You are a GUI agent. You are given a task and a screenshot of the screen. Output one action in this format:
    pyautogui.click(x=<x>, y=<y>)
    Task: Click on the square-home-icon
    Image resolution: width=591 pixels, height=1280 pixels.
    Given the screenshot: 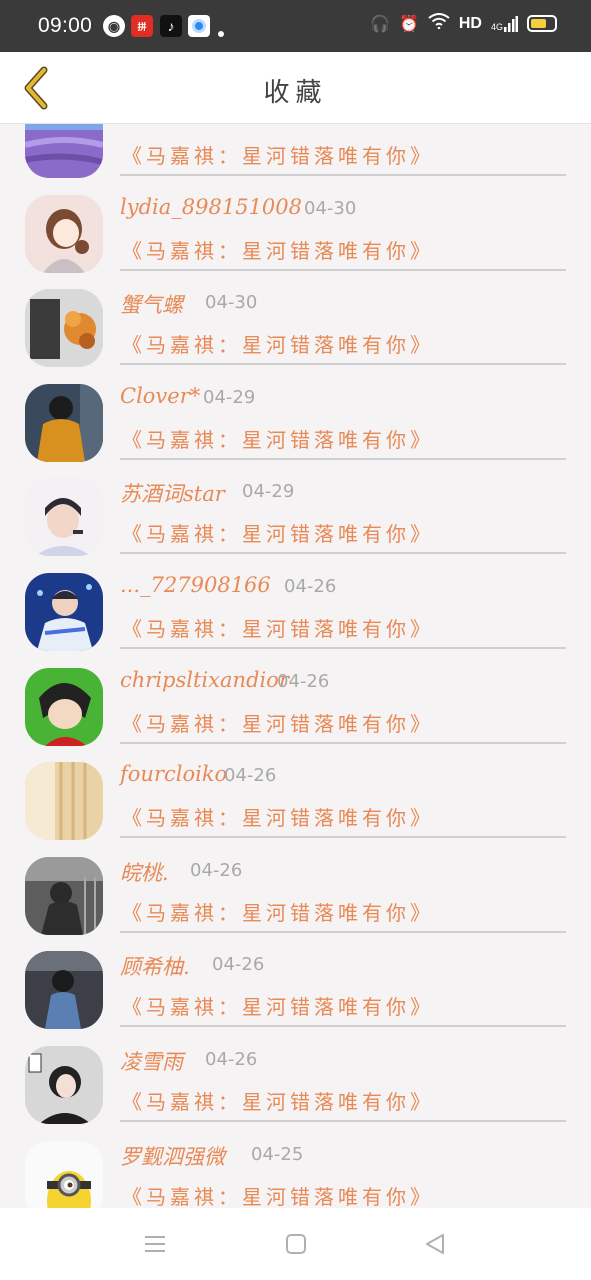 What is the action you would take?
    pyautogui.click(x=296, y=1244)
    